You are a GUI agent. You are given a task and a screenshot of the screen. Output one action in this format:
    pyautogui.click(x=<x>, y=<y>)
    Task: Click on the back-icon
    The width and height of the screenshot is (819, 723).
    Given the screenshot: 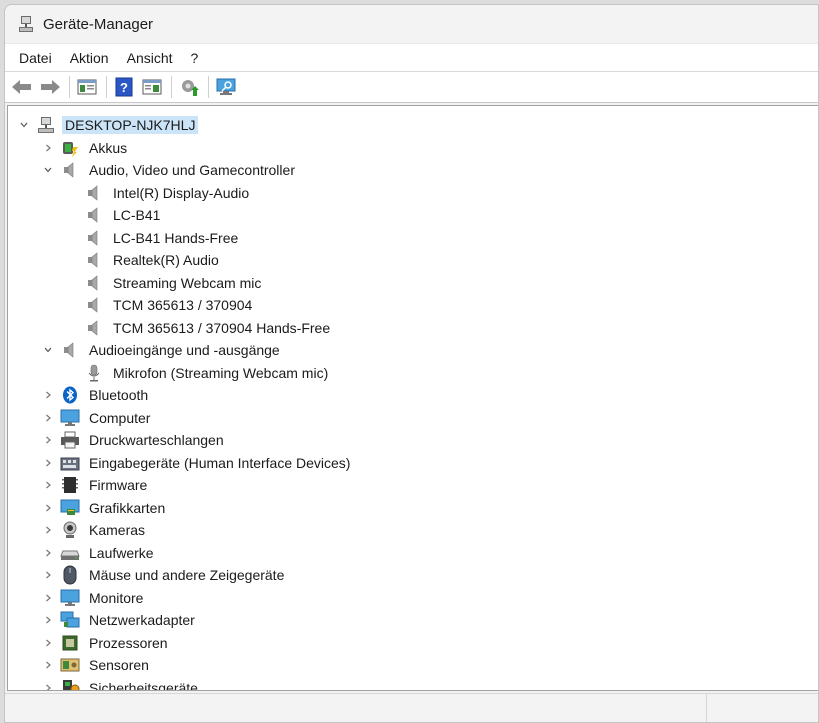 What is the action you would take?
    pyautogui.click(x=22, y=87)
    